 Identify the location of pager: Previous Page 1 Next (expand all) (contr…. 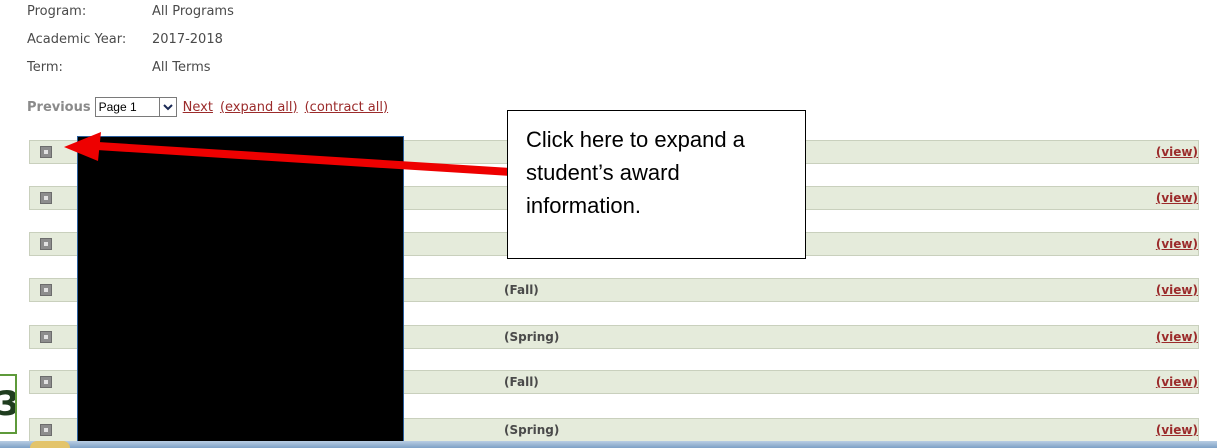
(211, 107).